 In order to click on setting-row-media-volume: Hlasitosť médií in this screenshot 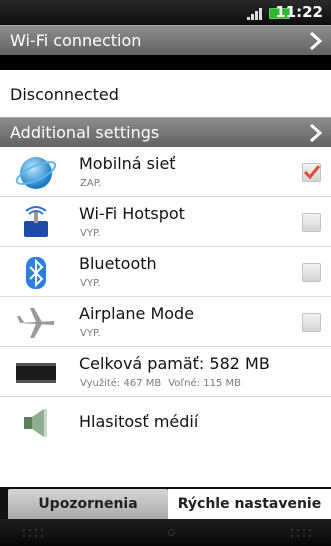, I will do `click(165, 422)`.